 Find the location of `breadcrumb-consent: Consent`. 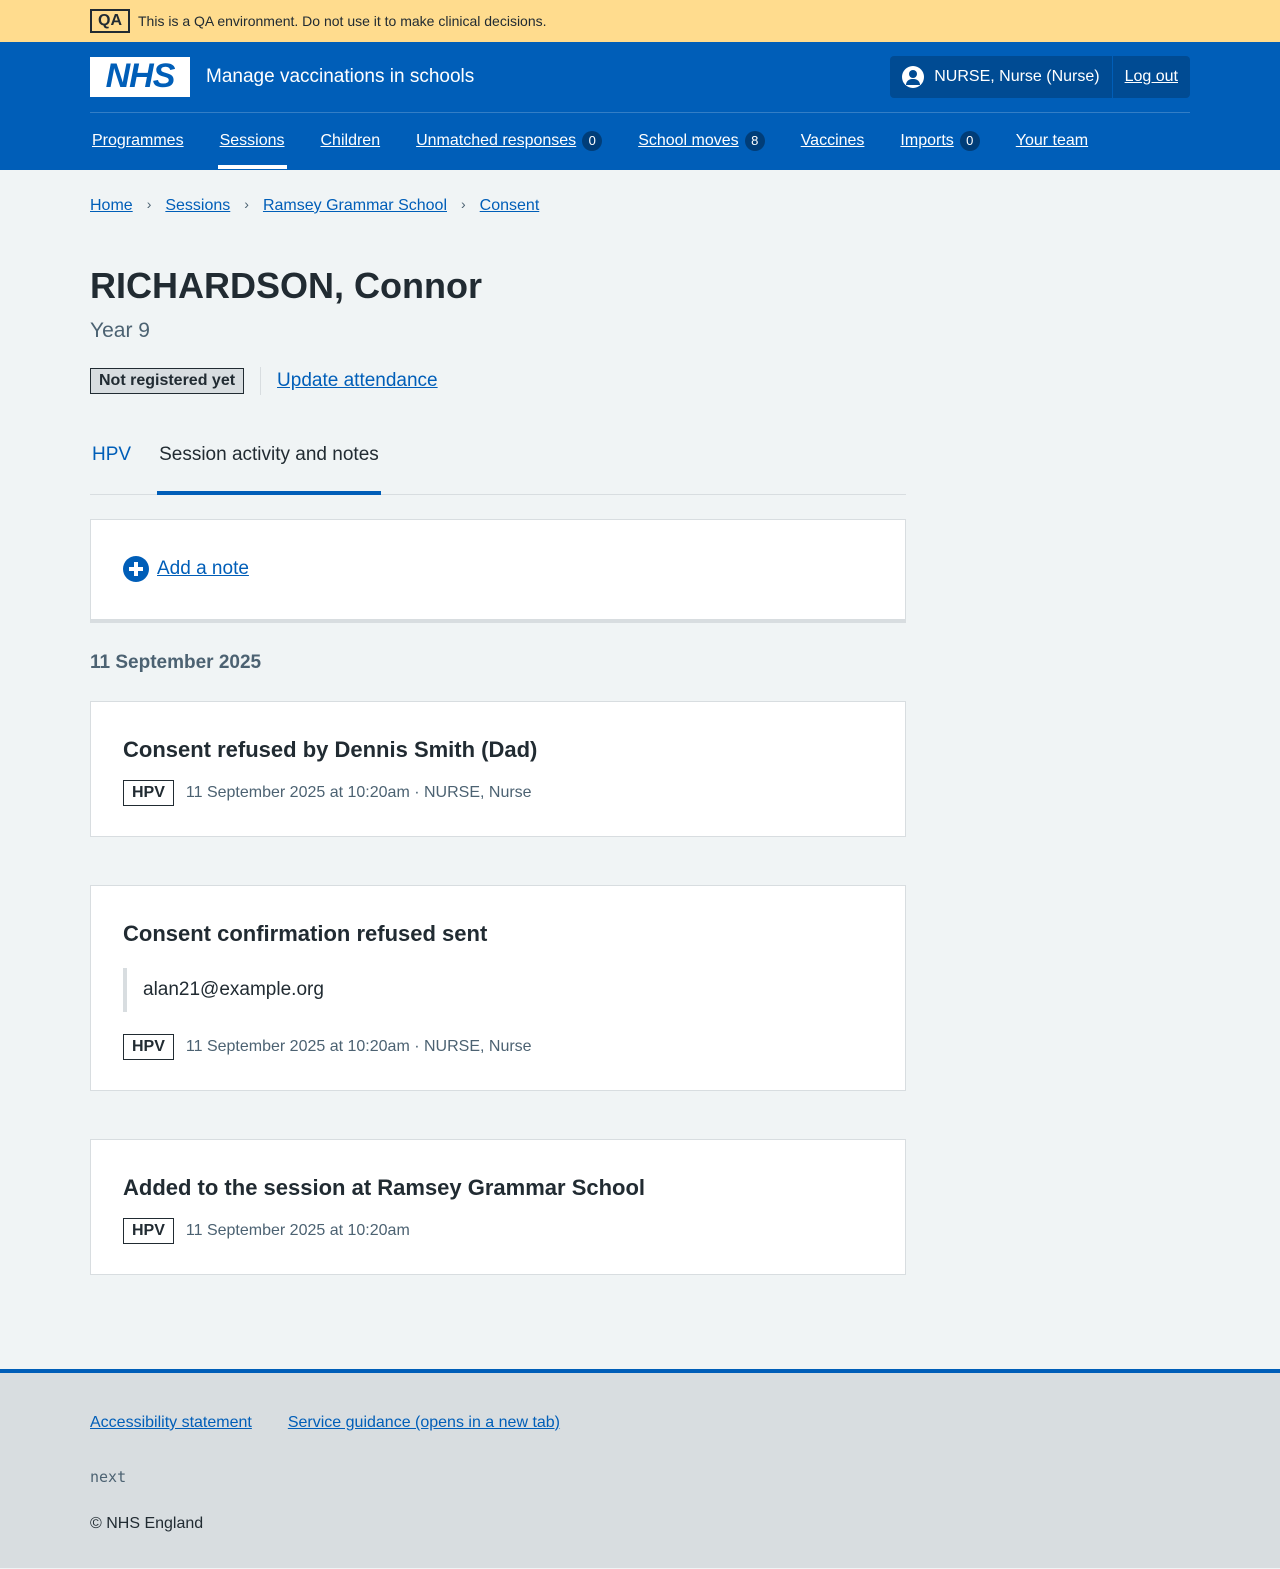

breadcrumb-consent: Consent is located at coordinates (510, 206).